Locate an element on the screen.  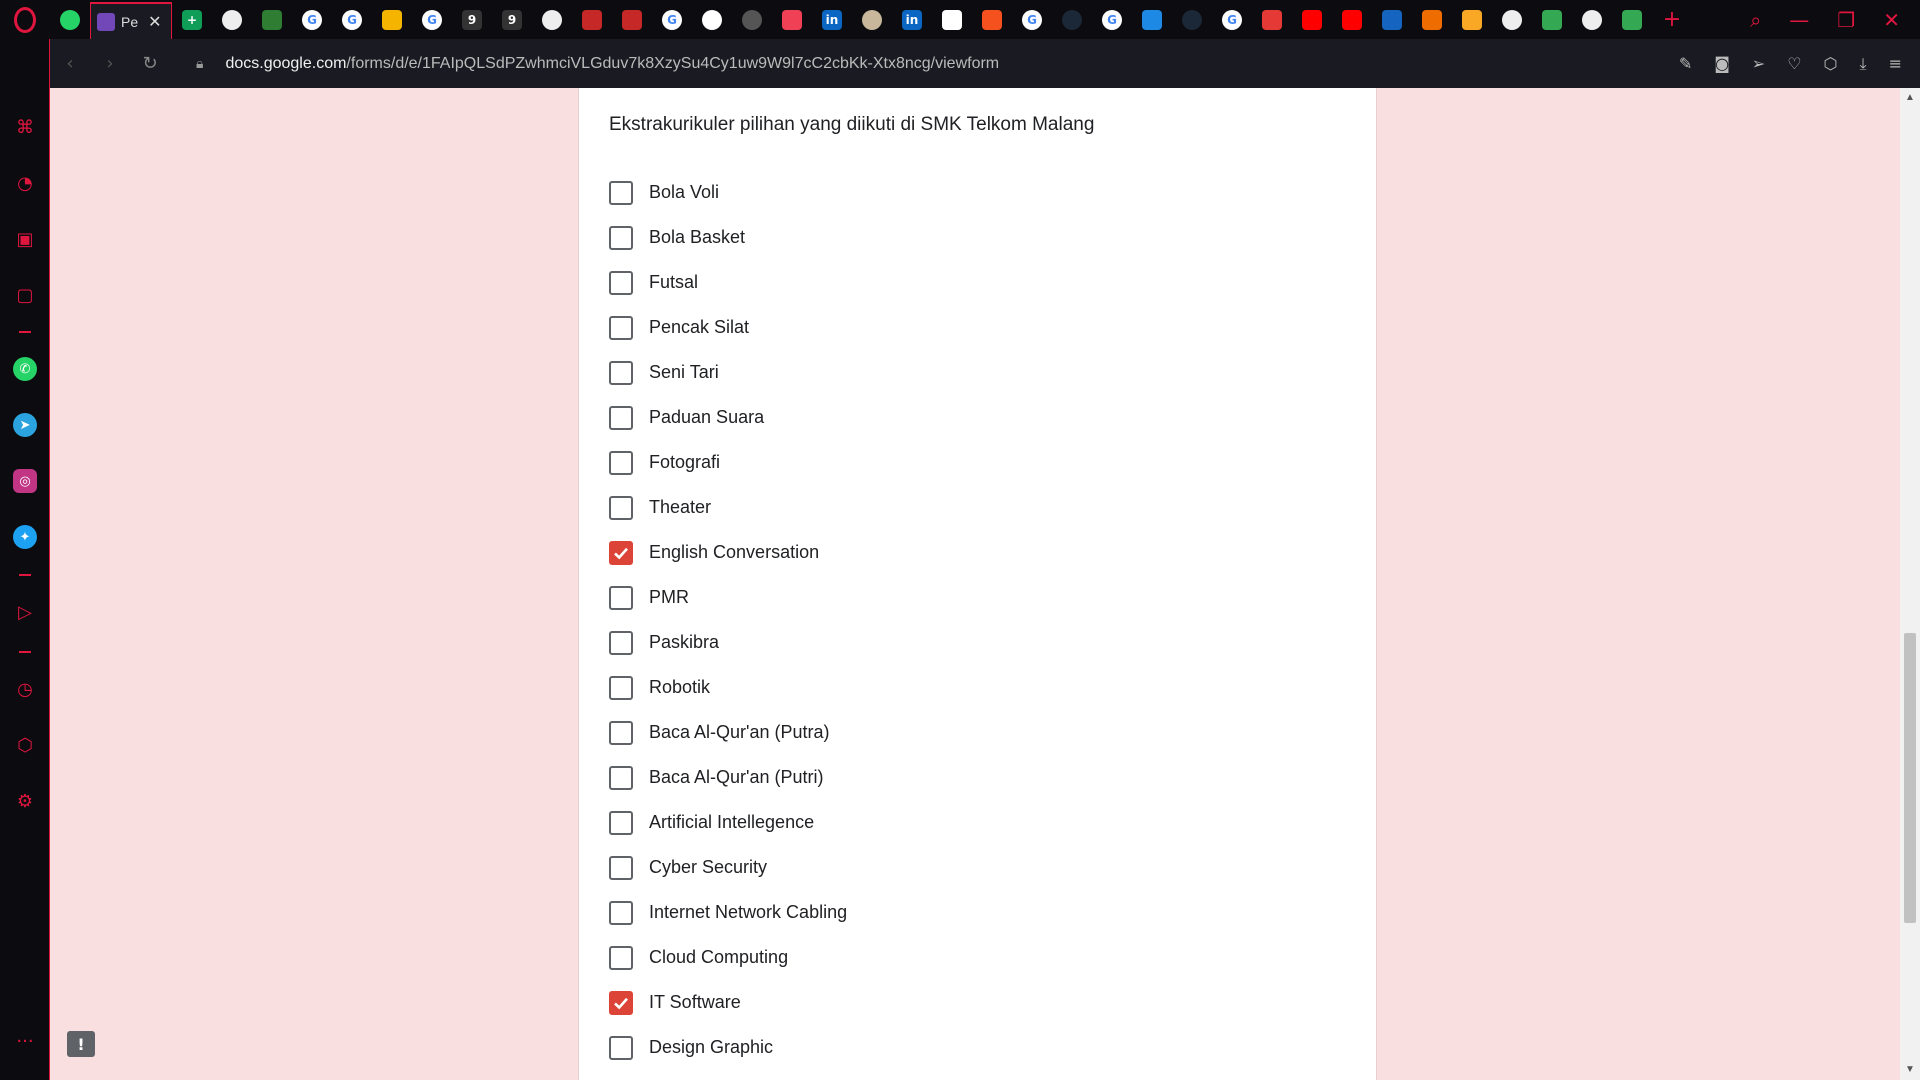
checkbox-option: Baca Al-Qur'an (Putri) is located at coordinates (728, 777).